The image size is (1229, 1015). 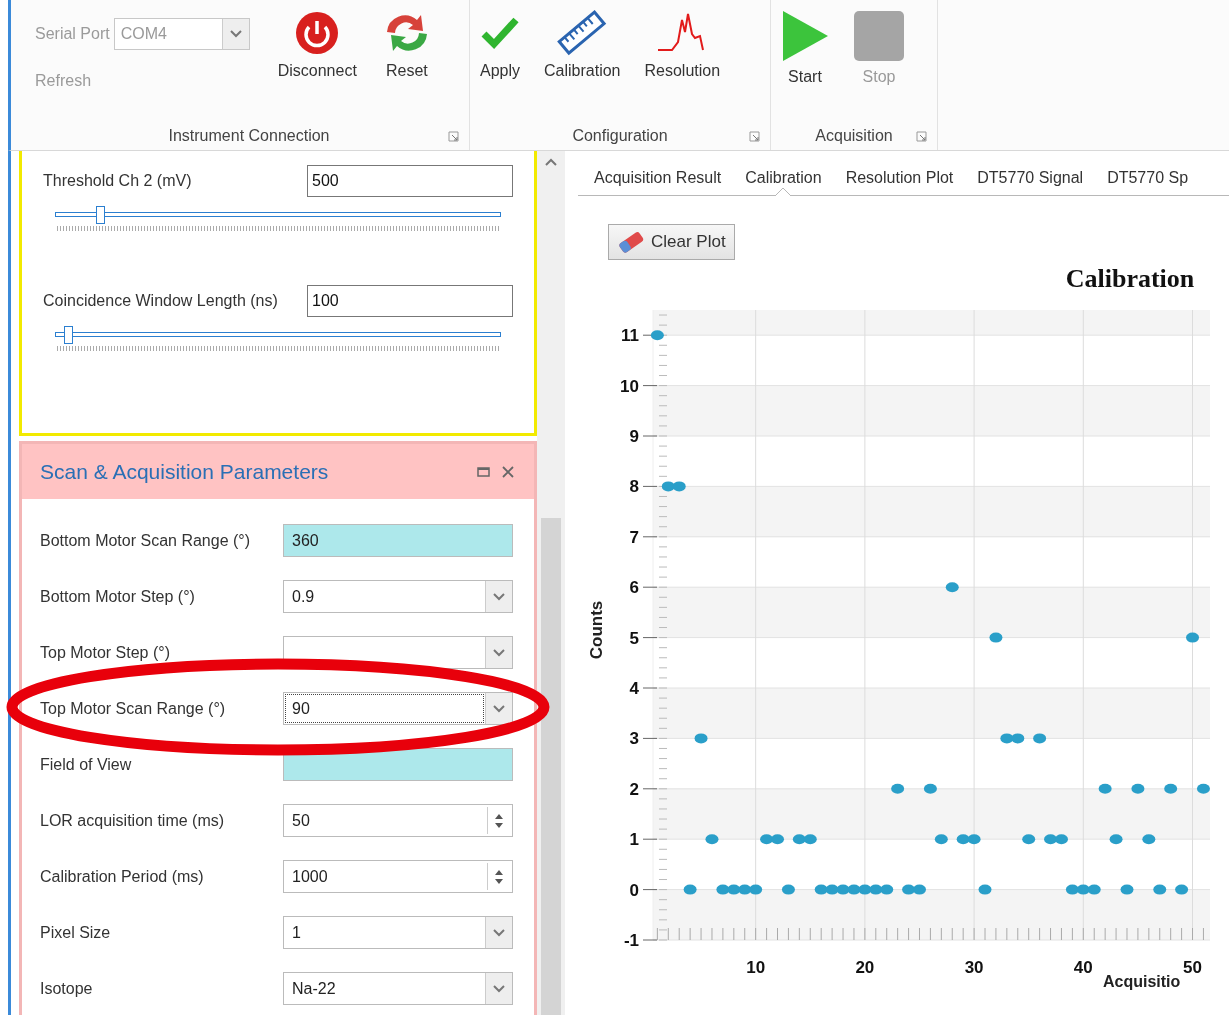 What do you see at coordinates (634, 789) in the screenshot?
I see `y-tick-label: 2` at bounding box center [634, 789].